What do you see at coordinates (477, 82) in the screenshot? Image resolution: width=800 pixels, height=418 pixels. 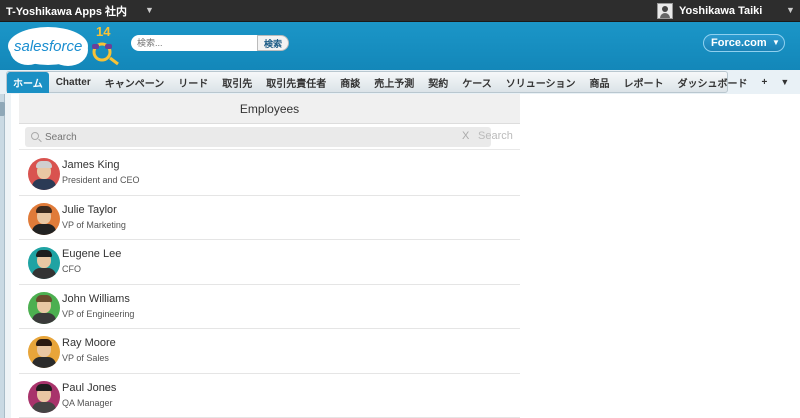 I see `tab-cases: ケース` at bounding box center [477, 82].